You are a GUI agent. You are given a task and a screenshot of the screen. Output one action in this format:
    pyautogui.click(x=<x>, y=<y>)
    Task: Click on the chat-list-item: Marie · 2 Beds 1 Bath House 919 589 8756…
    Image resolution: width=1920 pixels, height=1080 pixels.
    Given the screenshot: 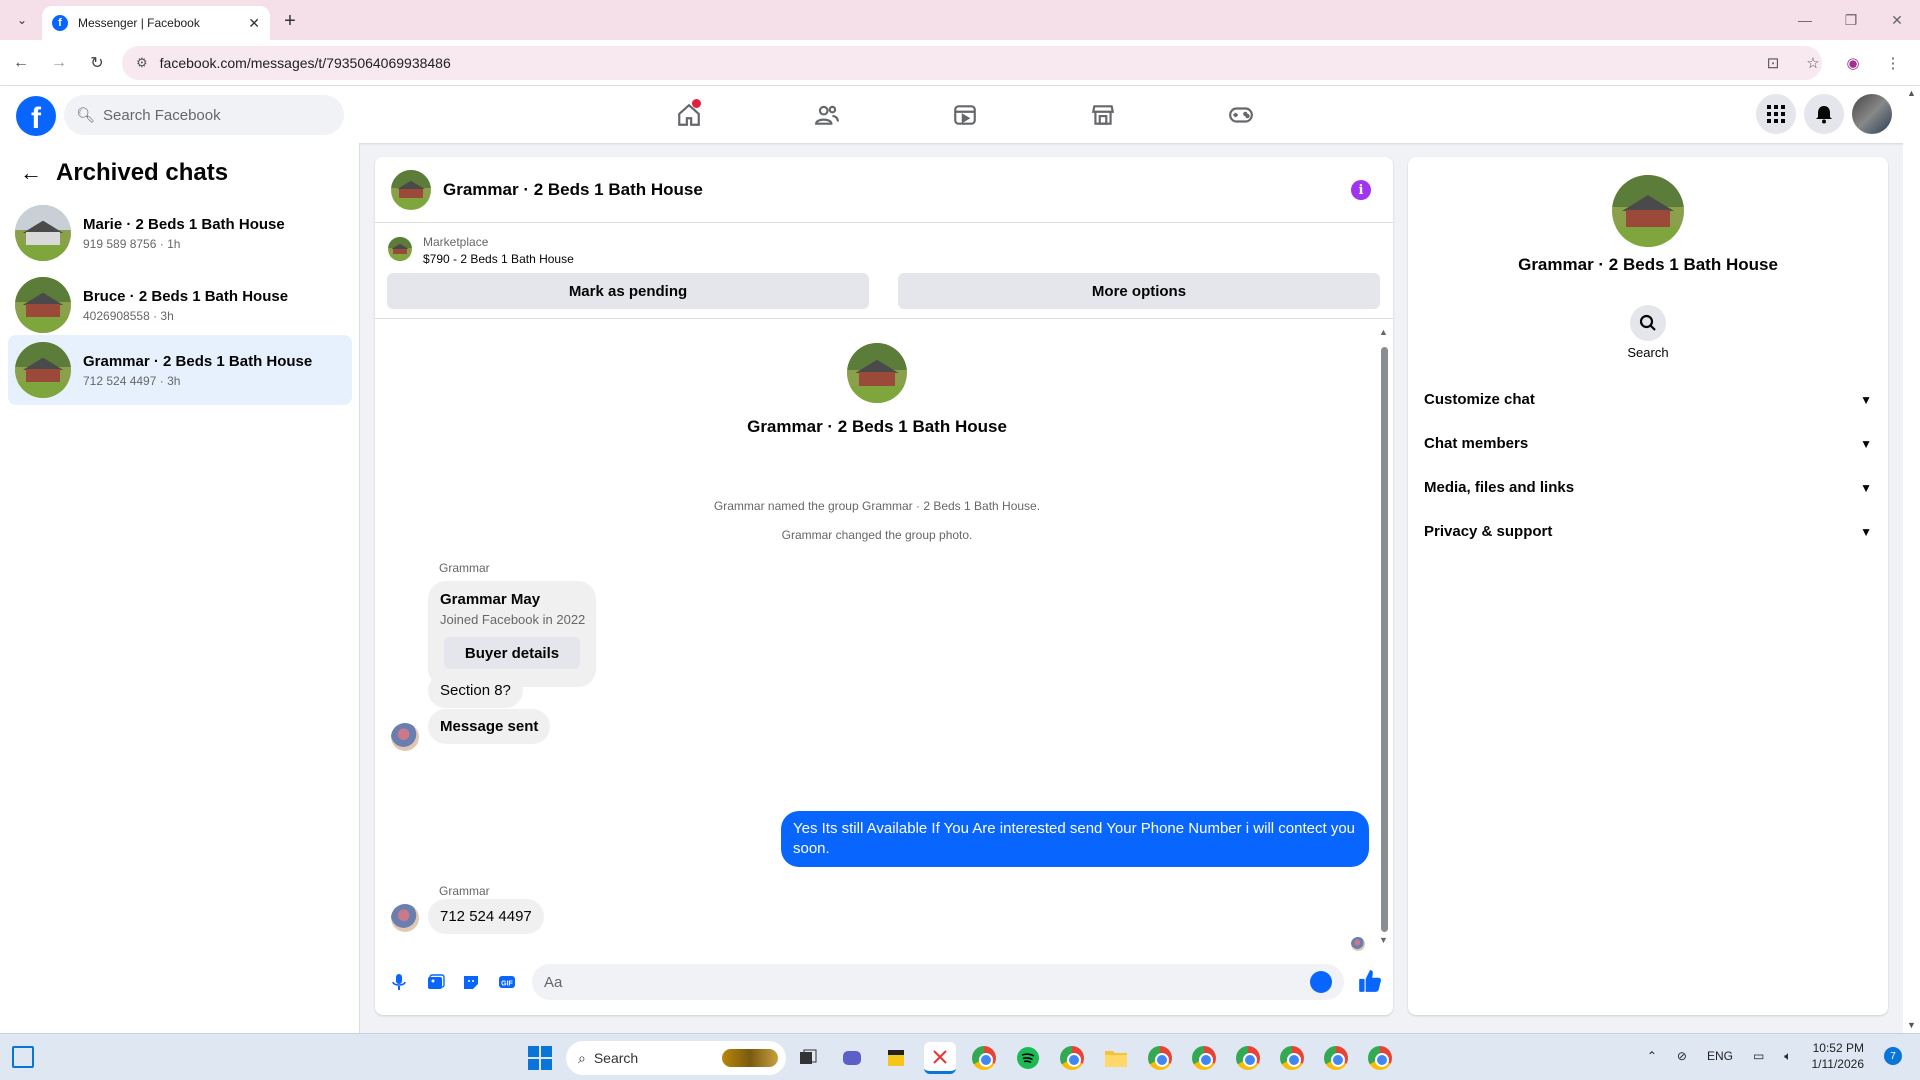 What is the action you would take?
    pyautogui.click(x=180, y=233)
    